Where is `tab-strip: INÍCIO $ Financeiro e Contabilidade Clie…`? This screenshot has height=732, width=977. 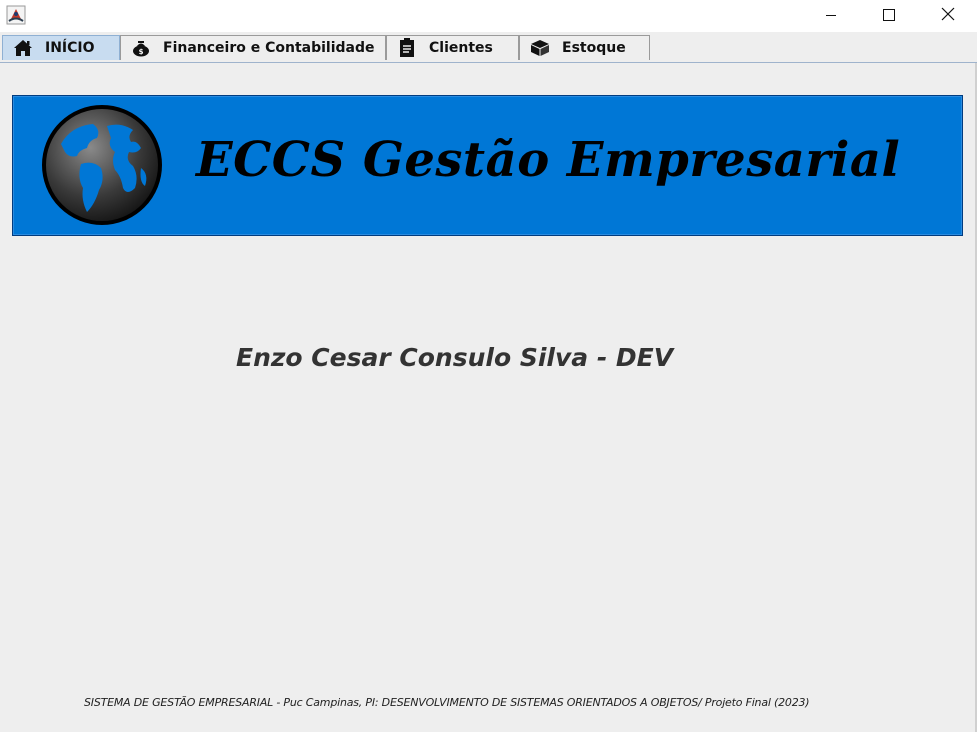
tab-strip: INÍCIO $ Financeiro e Contabilidade Clie… is located at coordinates (488, 47).